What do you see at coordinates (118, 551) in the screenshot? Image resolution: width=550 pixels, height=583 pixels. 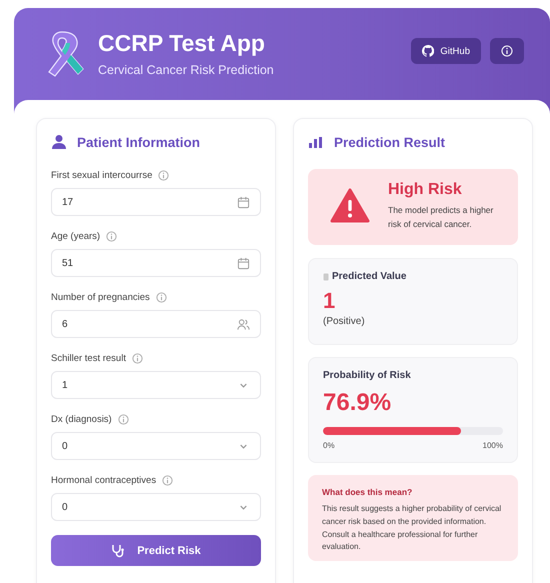 I see `stethoscope-icon` at bounding box center [118, 551].